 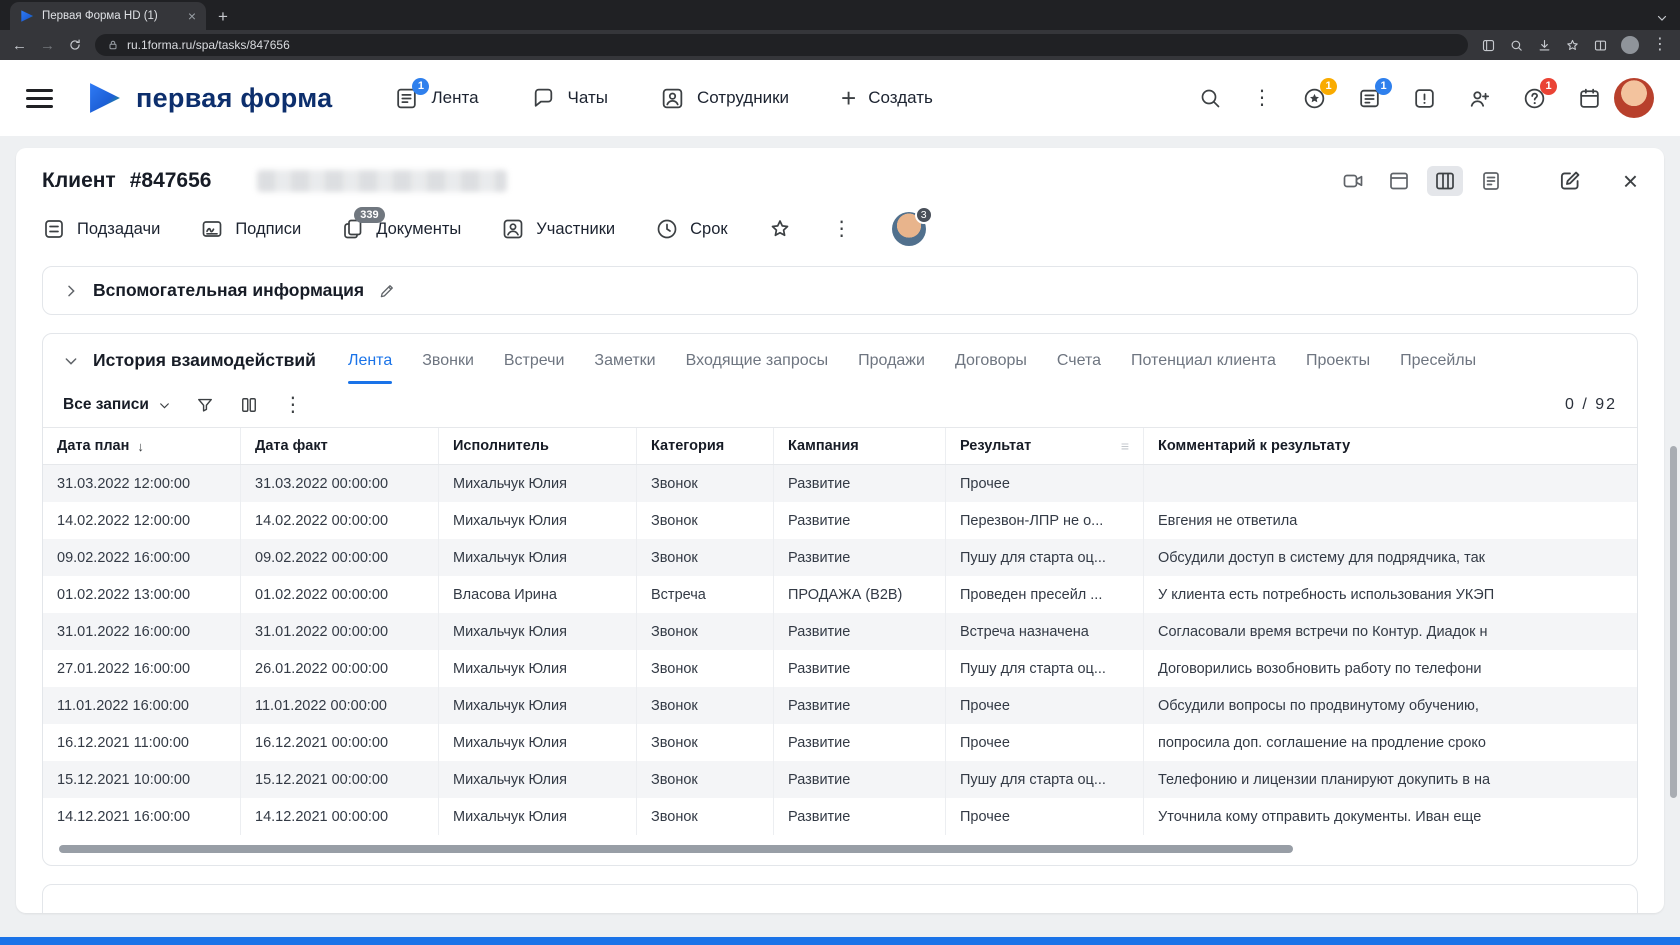 I want to click on filter-funnel-icon, so click(x=205, y=405).